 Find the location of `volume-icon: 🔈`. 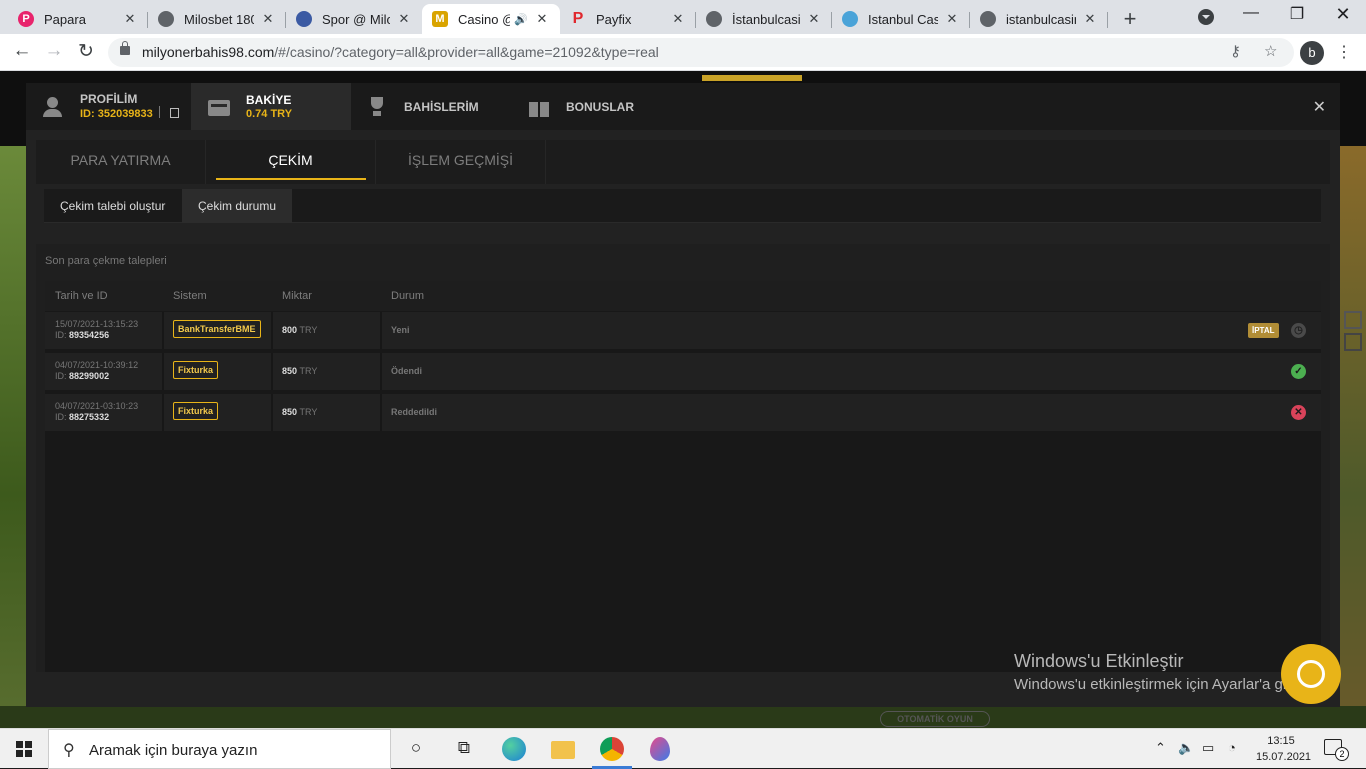

volume-icon: 🔈 is located at coordinates (1186, 748).